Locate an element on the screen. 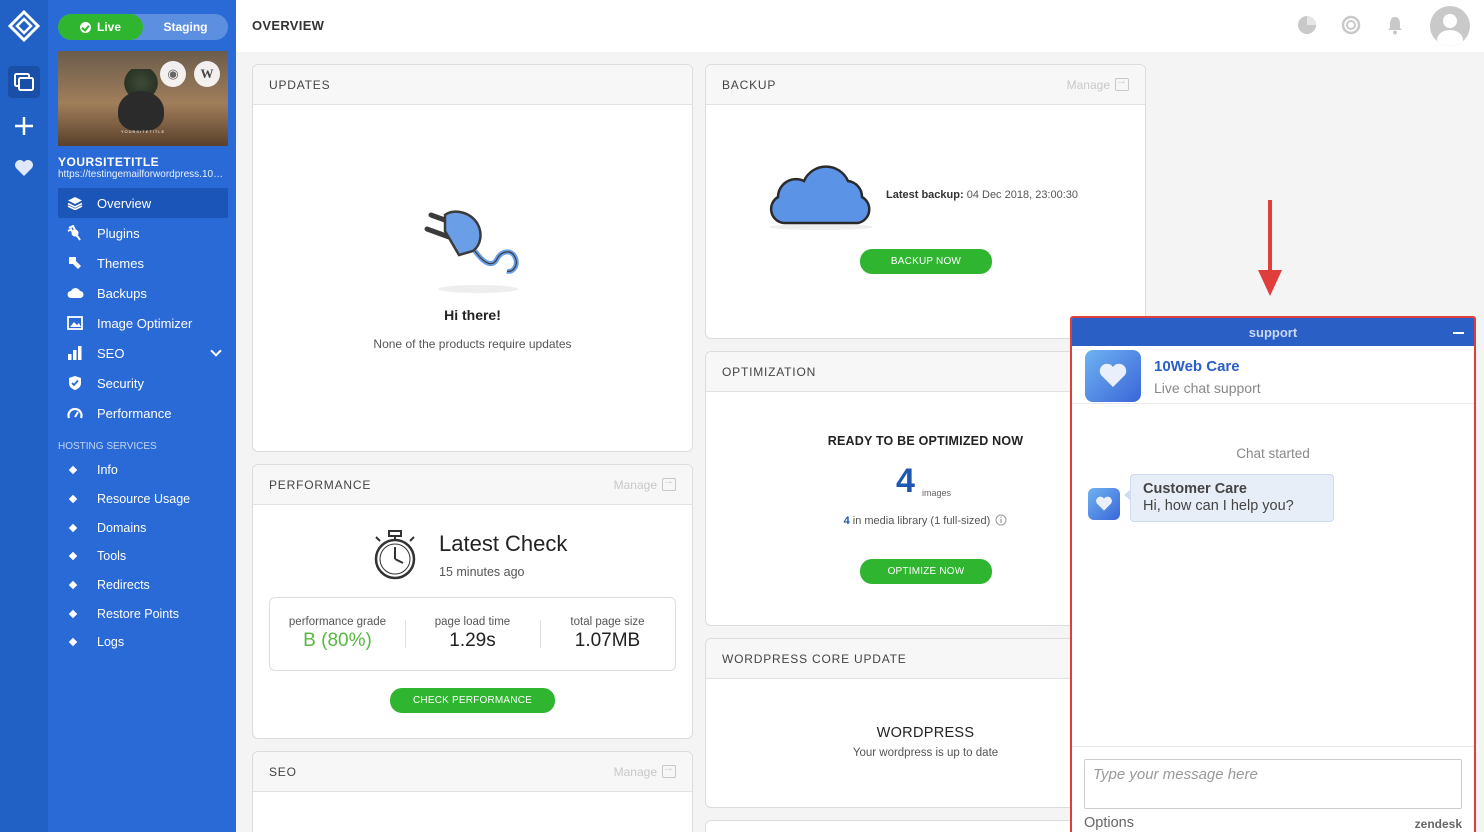  latest-check-time: 15 minutes ago is located at coordinates (482, 572).